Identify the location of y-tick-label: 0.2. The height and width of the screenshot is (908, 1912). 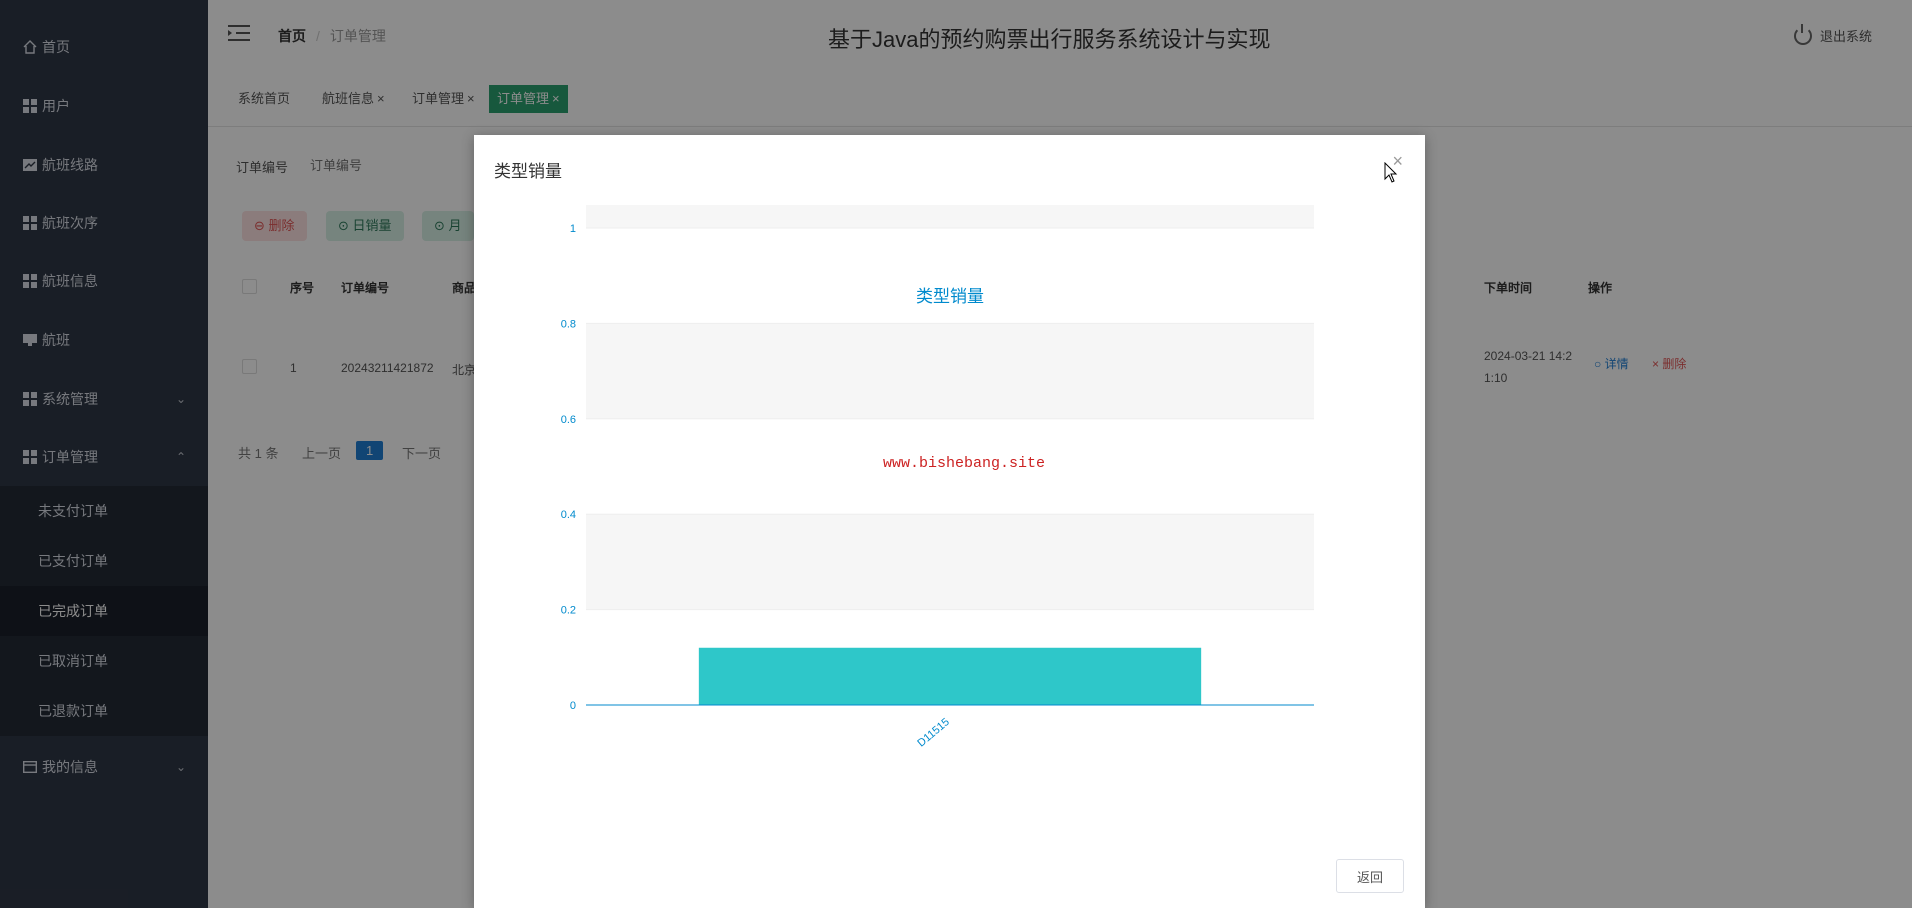
(568, 611).